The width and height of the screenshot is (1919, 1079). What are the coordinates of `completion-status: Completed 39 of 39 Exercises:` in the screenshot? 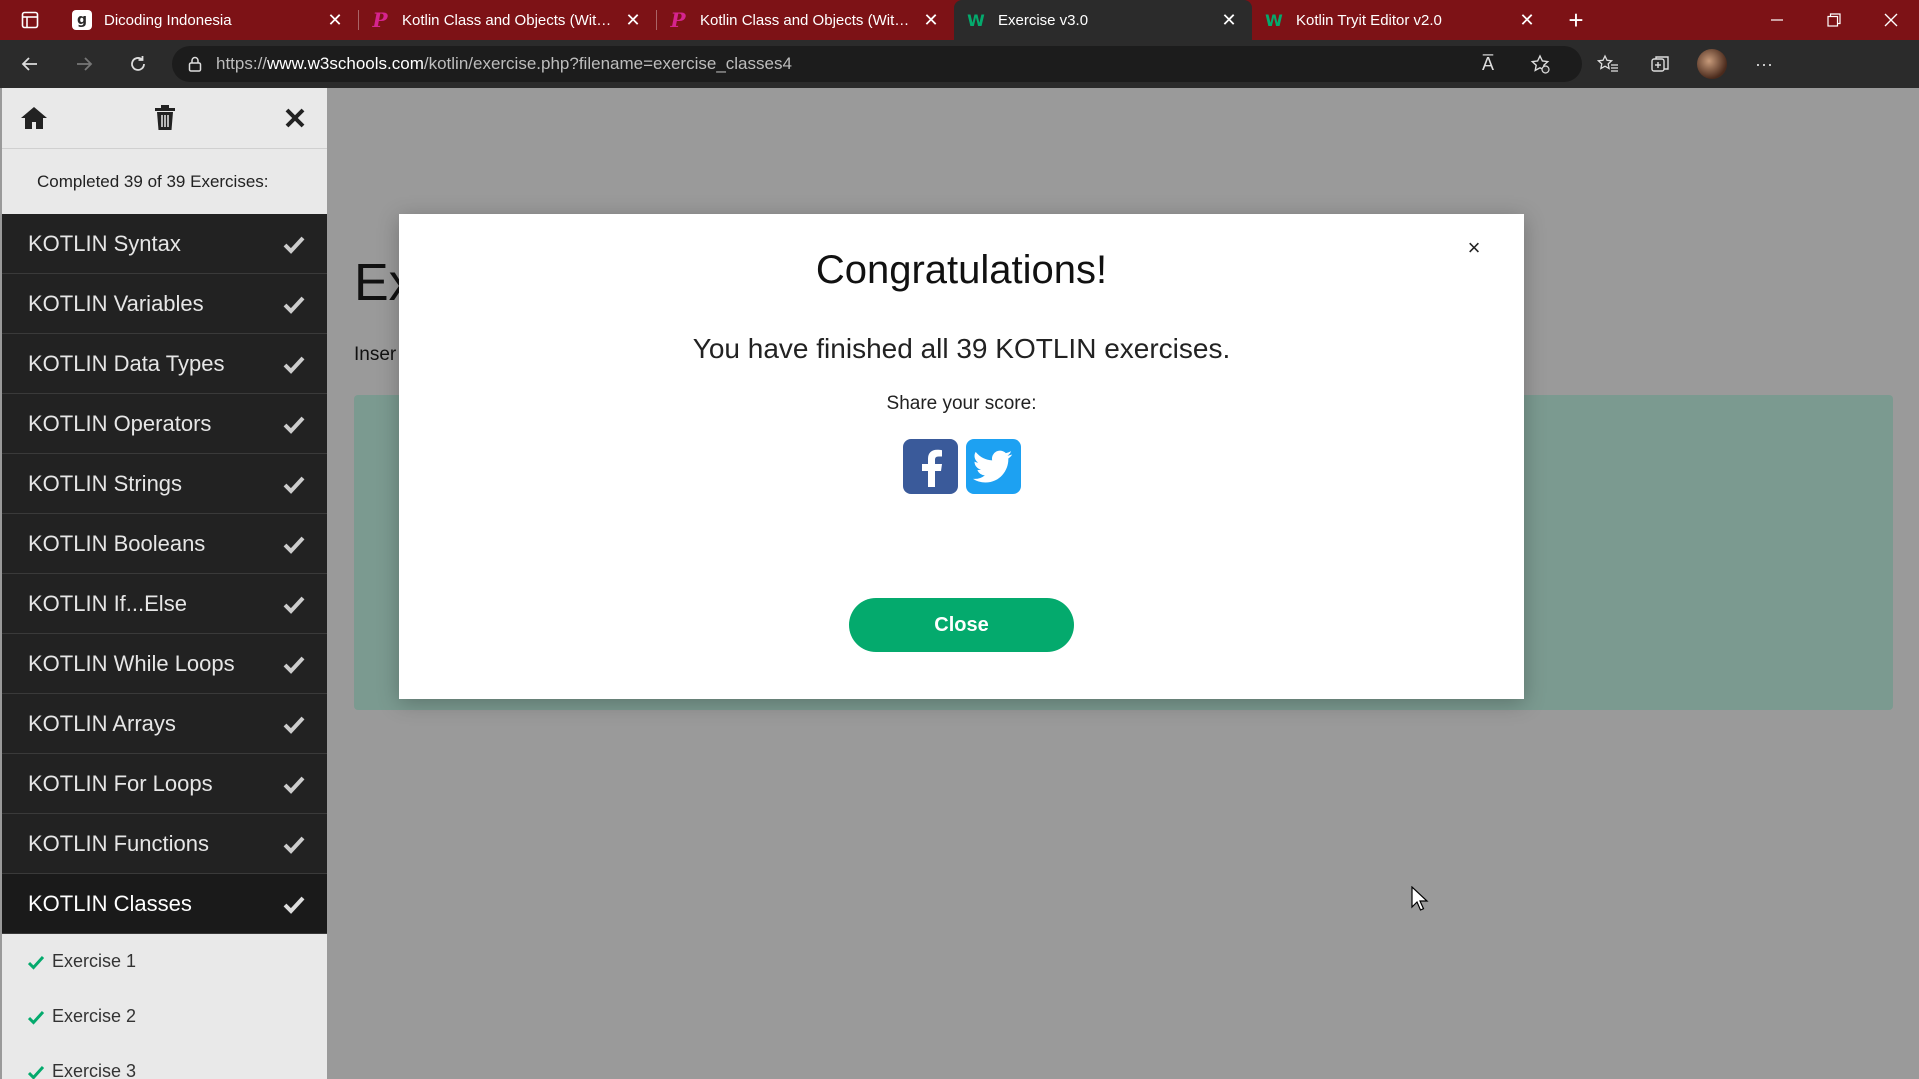 It's located at (164, 181).